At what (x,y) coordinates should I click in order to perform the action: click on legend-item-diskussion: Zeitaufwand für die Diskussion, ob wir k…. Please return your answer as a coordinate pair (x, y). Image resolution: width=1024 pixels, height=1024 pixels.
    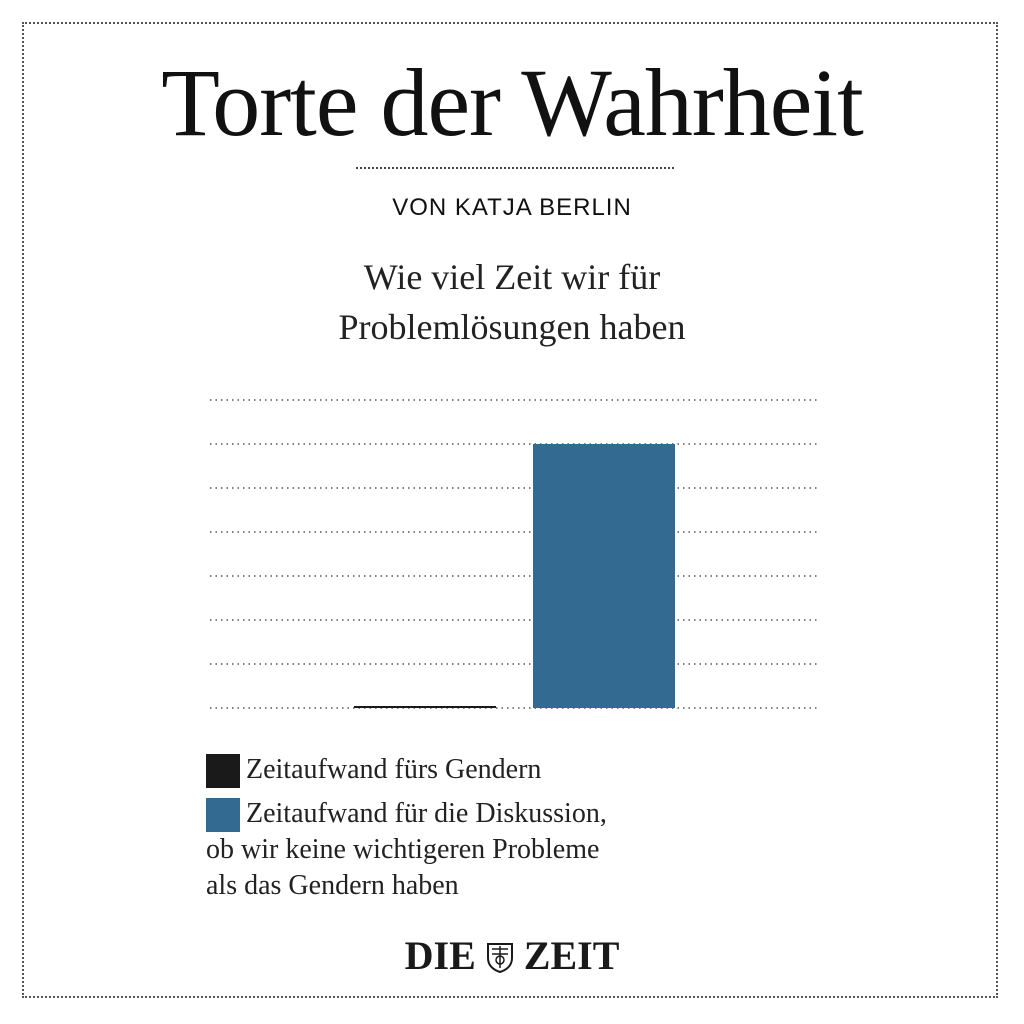
    Looking at the image, I should click on (406, 850).